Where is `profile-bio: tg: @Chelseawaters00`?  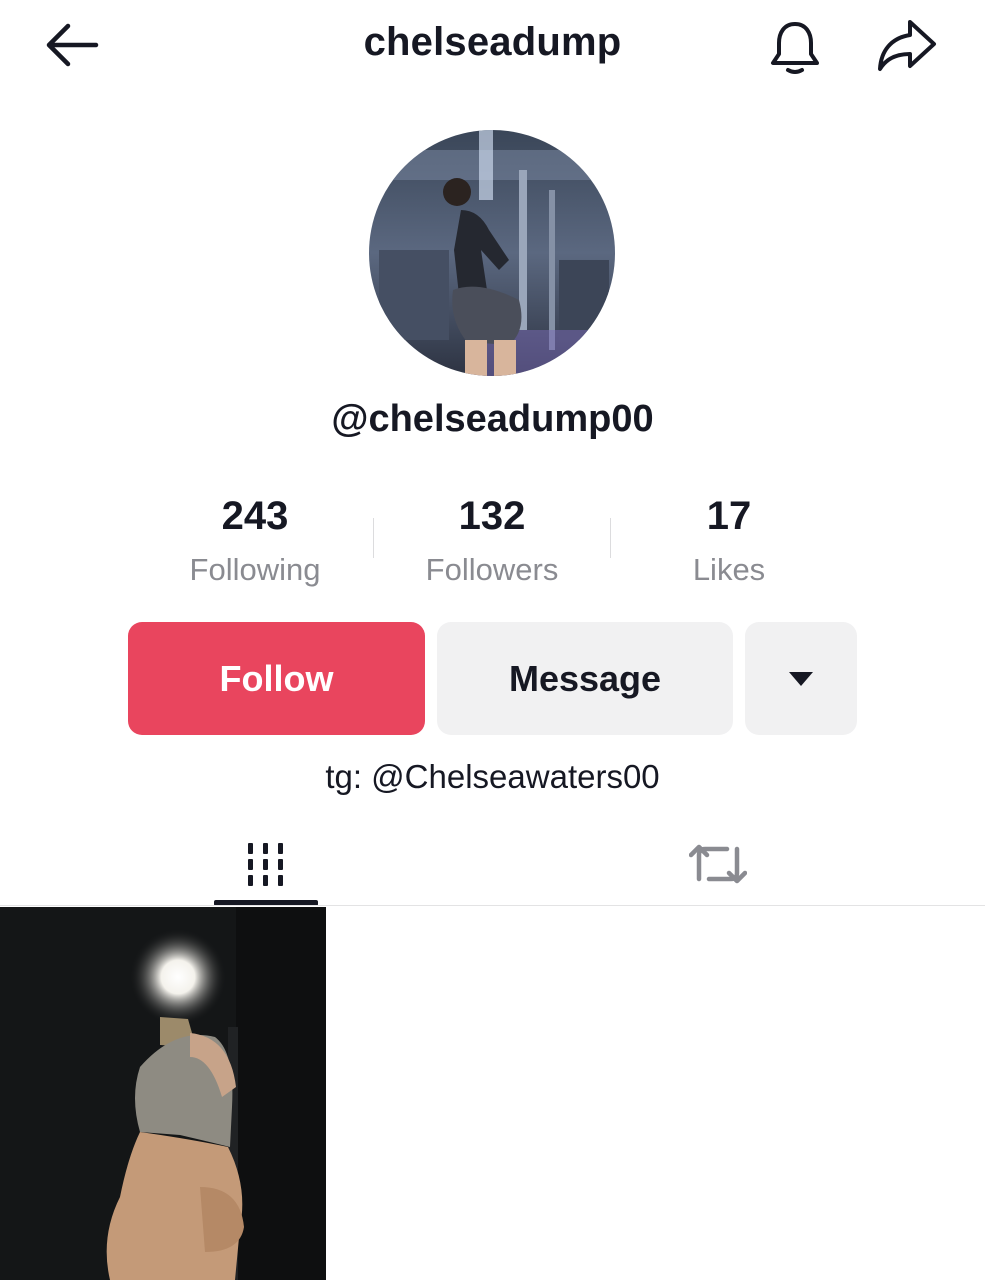
profile-bio: tg: @Chelseawaters00 is located at coordinates (492, 776).